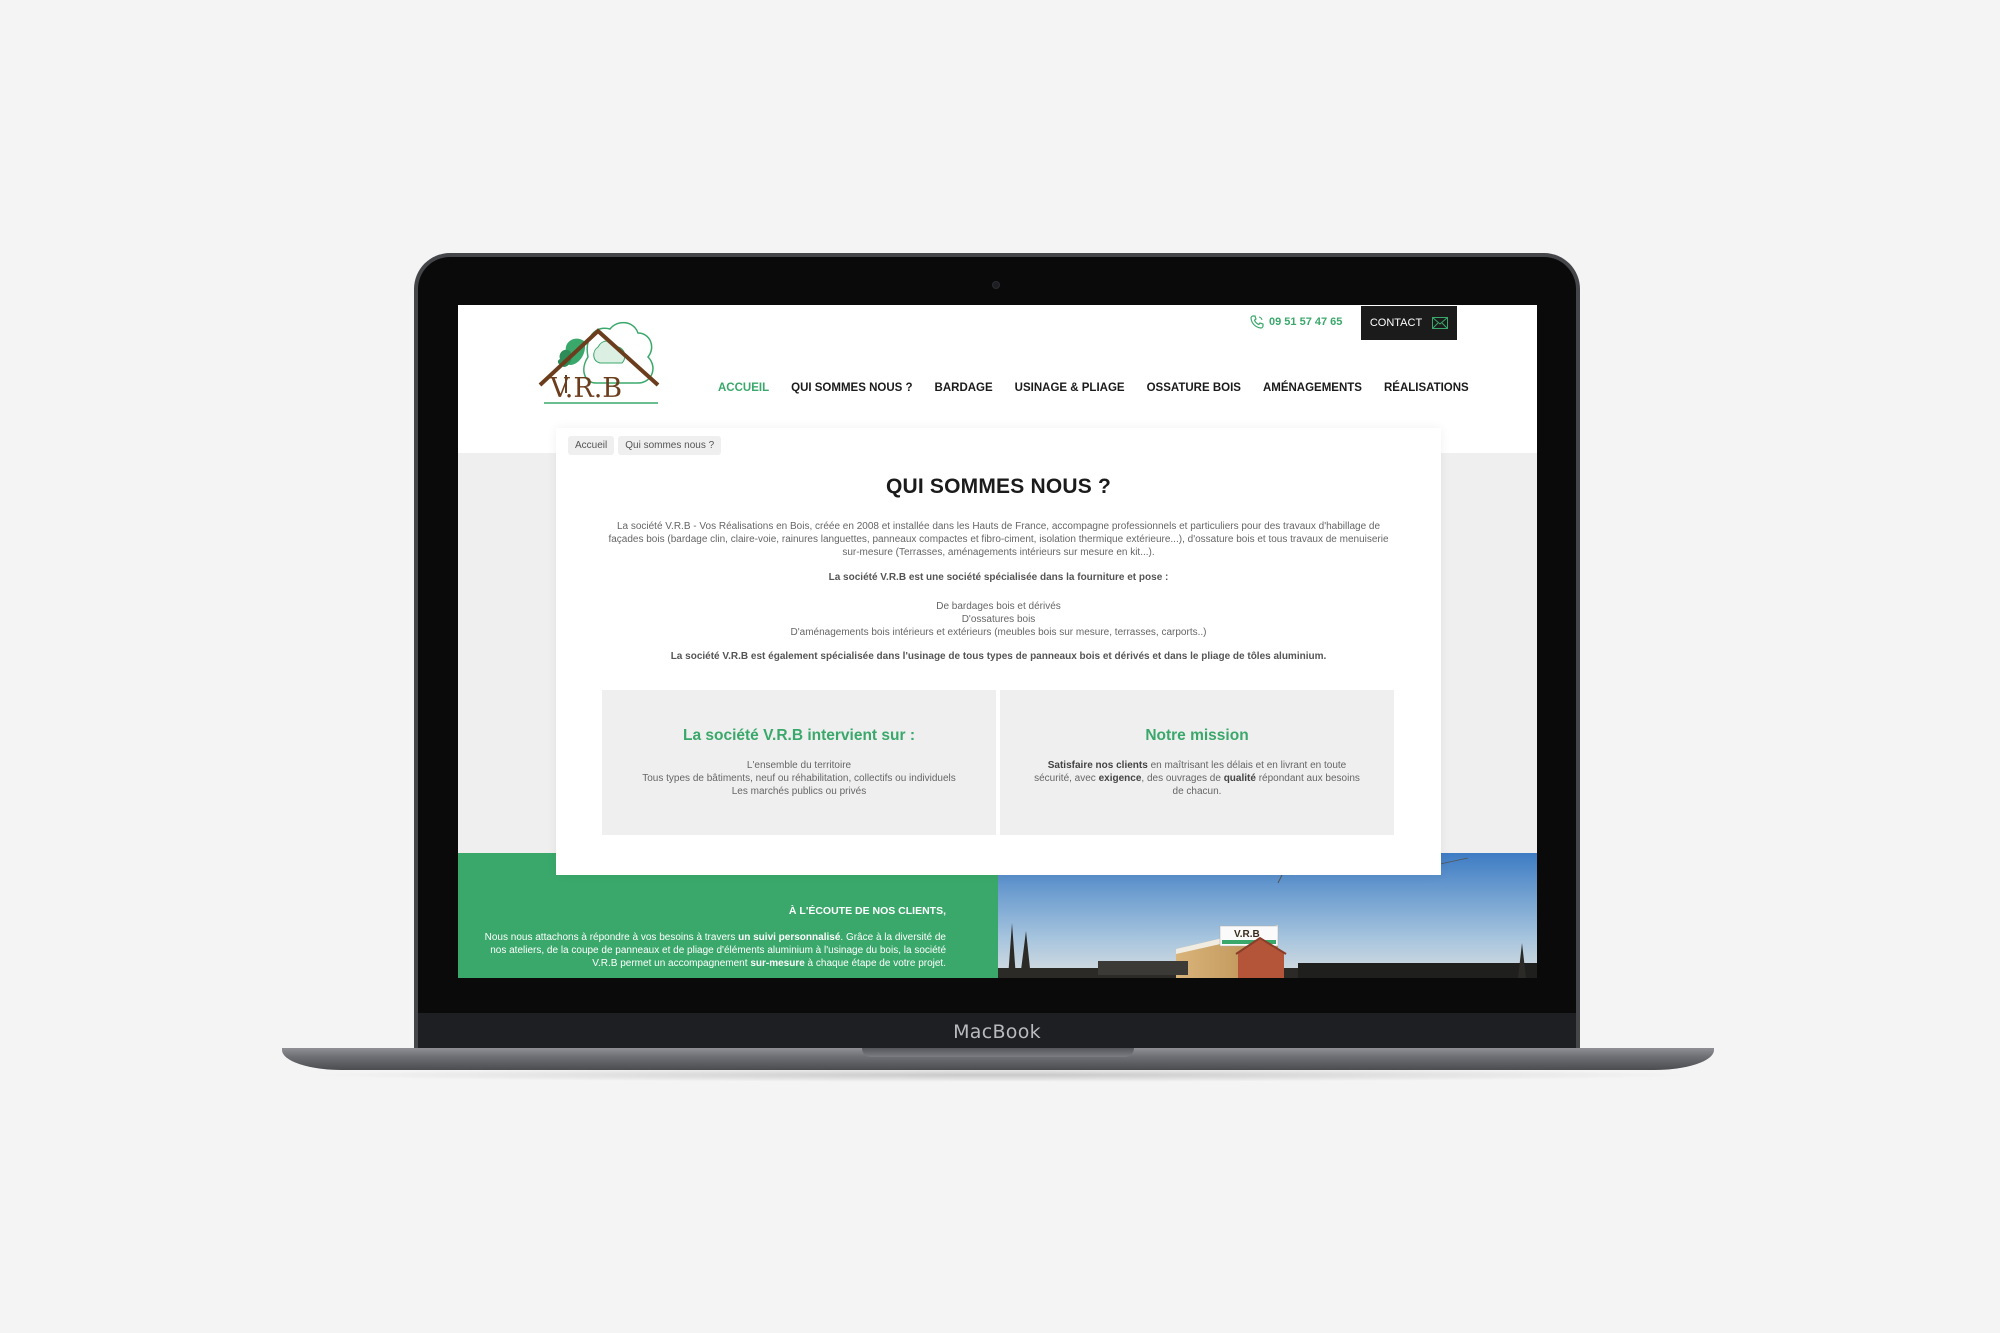  I want to click on breadcrumb-current: Qui sommes nous ?, so click(670, 445).